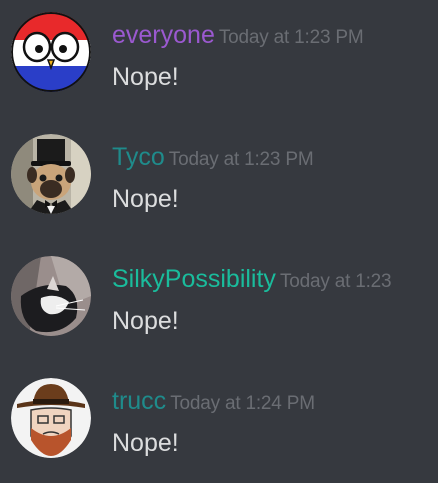 Image resolution: width=438 pixels, height=483 pixels. Describe the element at coordinates (51, 52) in the screenshot. I see `countryball-avatar-icon` at that location.